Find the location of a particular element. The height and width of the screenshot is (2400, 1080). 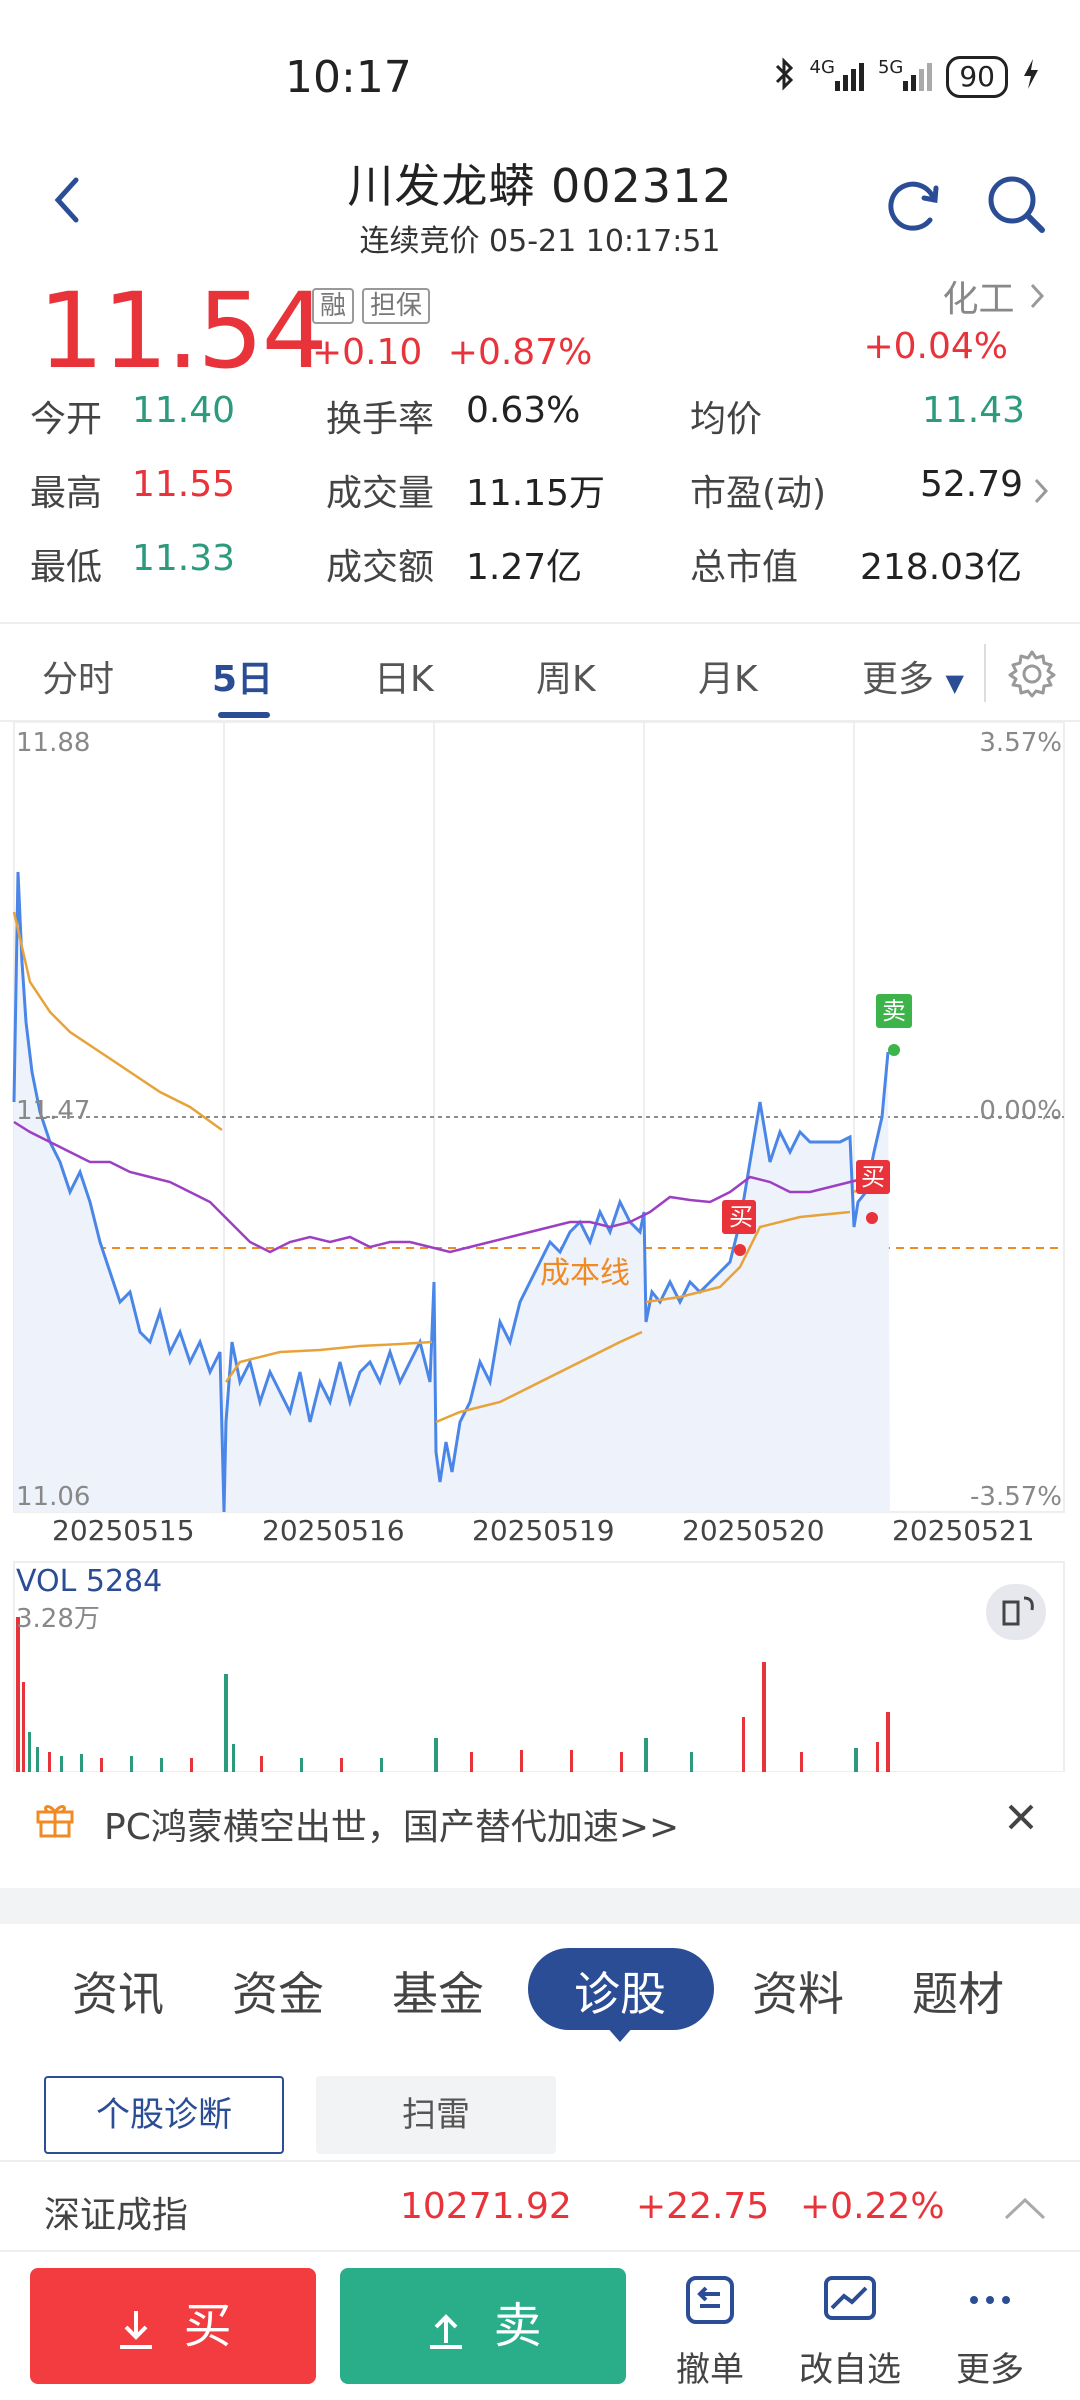

arrow-down-icon is located at coordinates (136, 2330).